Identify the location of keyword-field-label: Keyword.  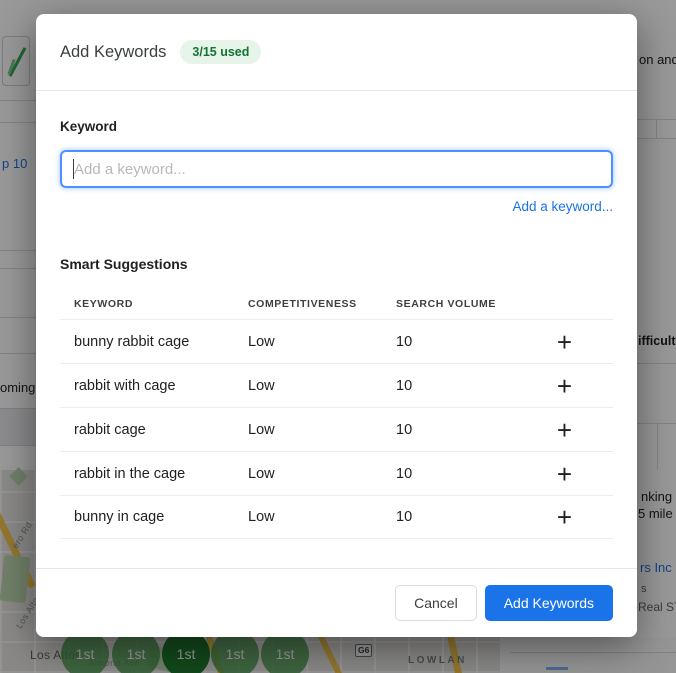
(89, 126).